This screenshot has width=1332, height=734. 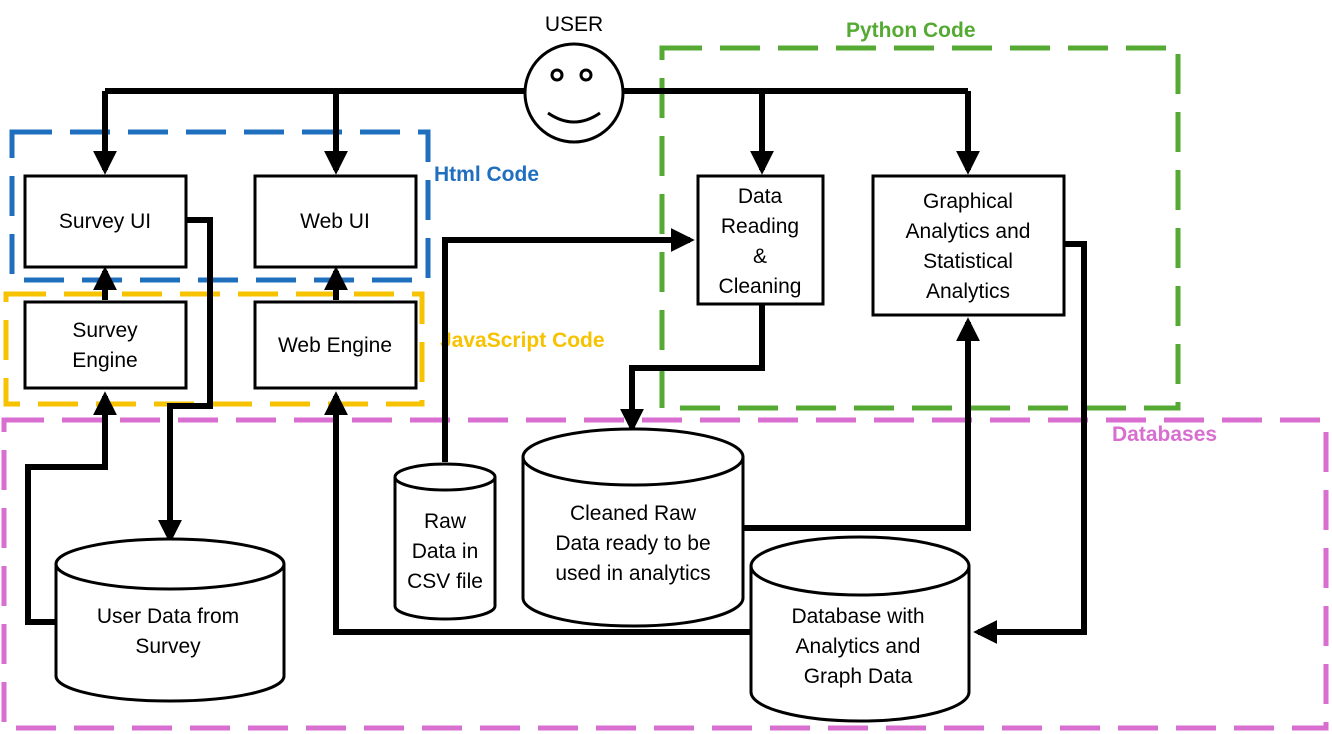 What do you see at coordinates (760, 286) in the screenshot?
I see `data-reading-line: Cleaning` at bounding box center [760, 286].